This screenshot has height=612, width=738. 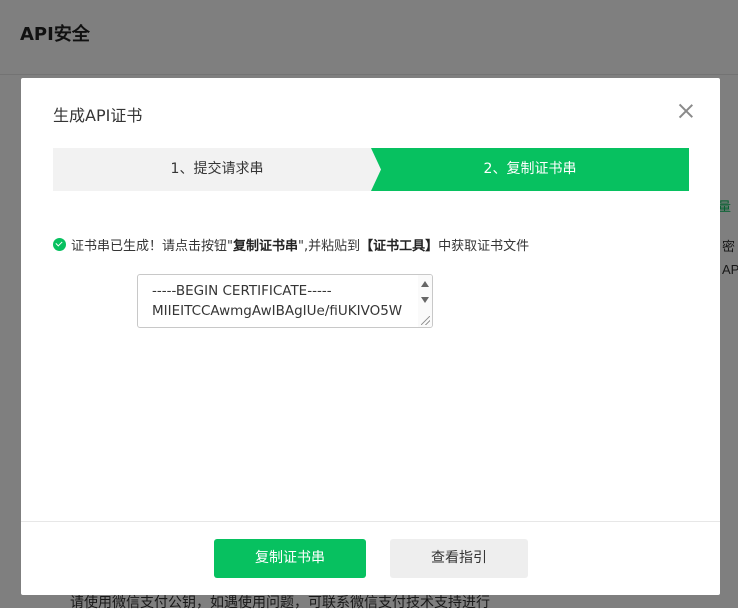 I want to click on close-icon, so click(x=686, y=111).